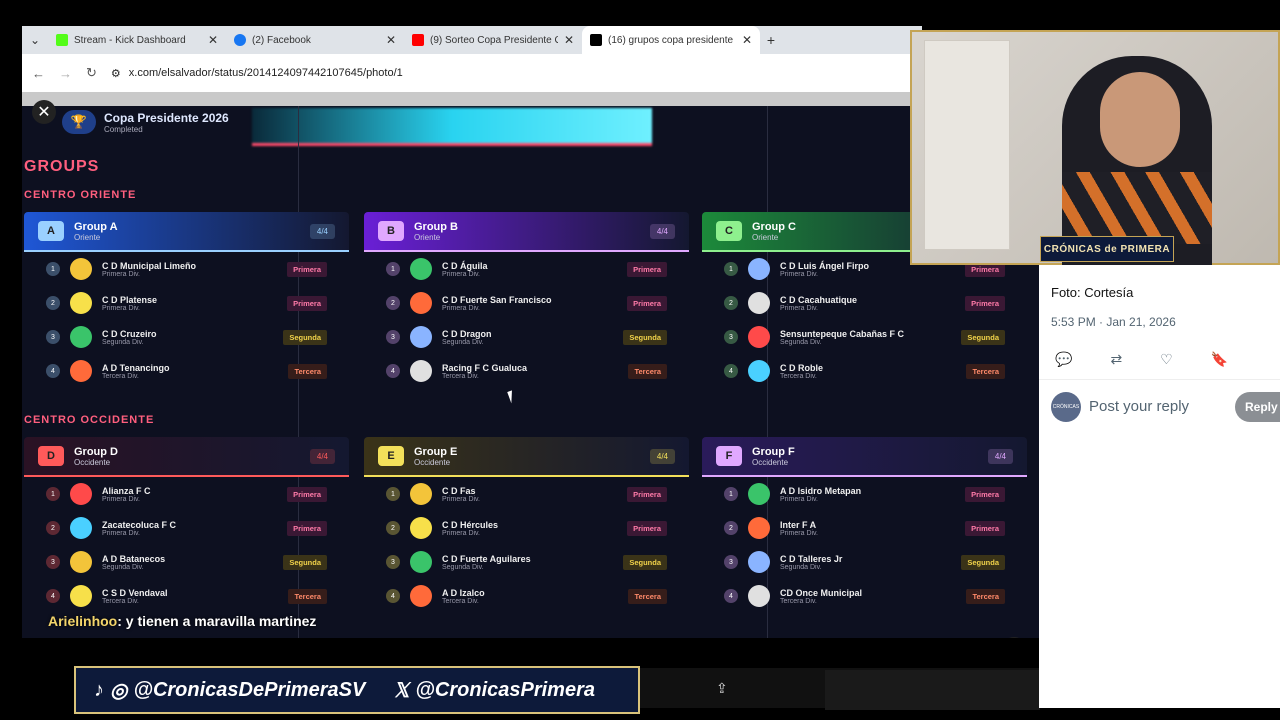 Image resolution: width=1280 pixels, height=720 pixels. Describe the element at coordinates (1139, 406) in the screenshot. I see `reply-input: Post your reply` at that location.